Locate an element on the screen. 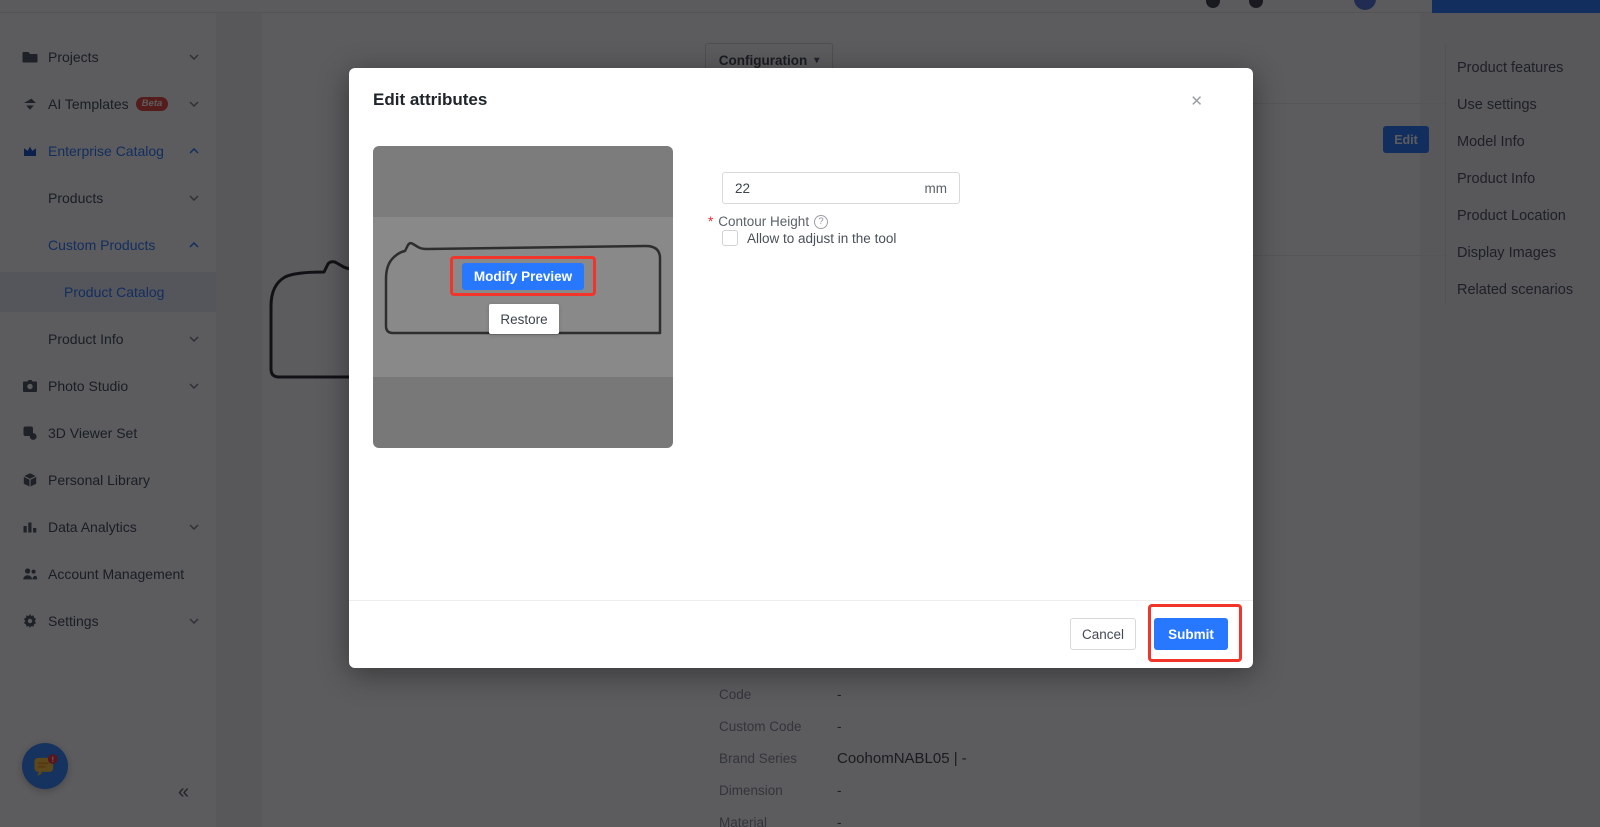  highlight-box-submit is located at coordinates (1195, 633).